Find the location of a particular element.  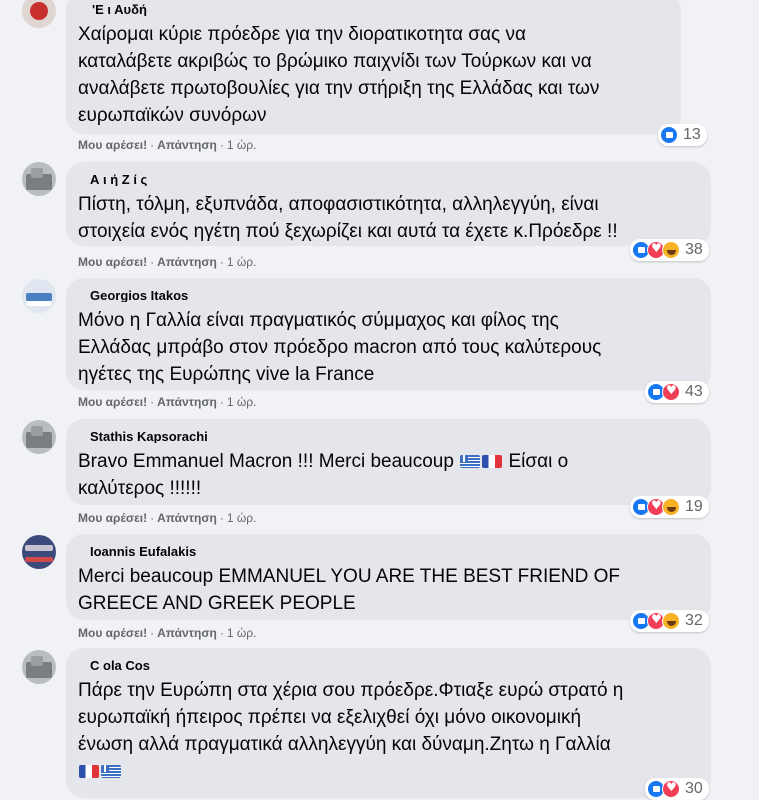

like-reaction-icon is located at coordinates (669, 135).